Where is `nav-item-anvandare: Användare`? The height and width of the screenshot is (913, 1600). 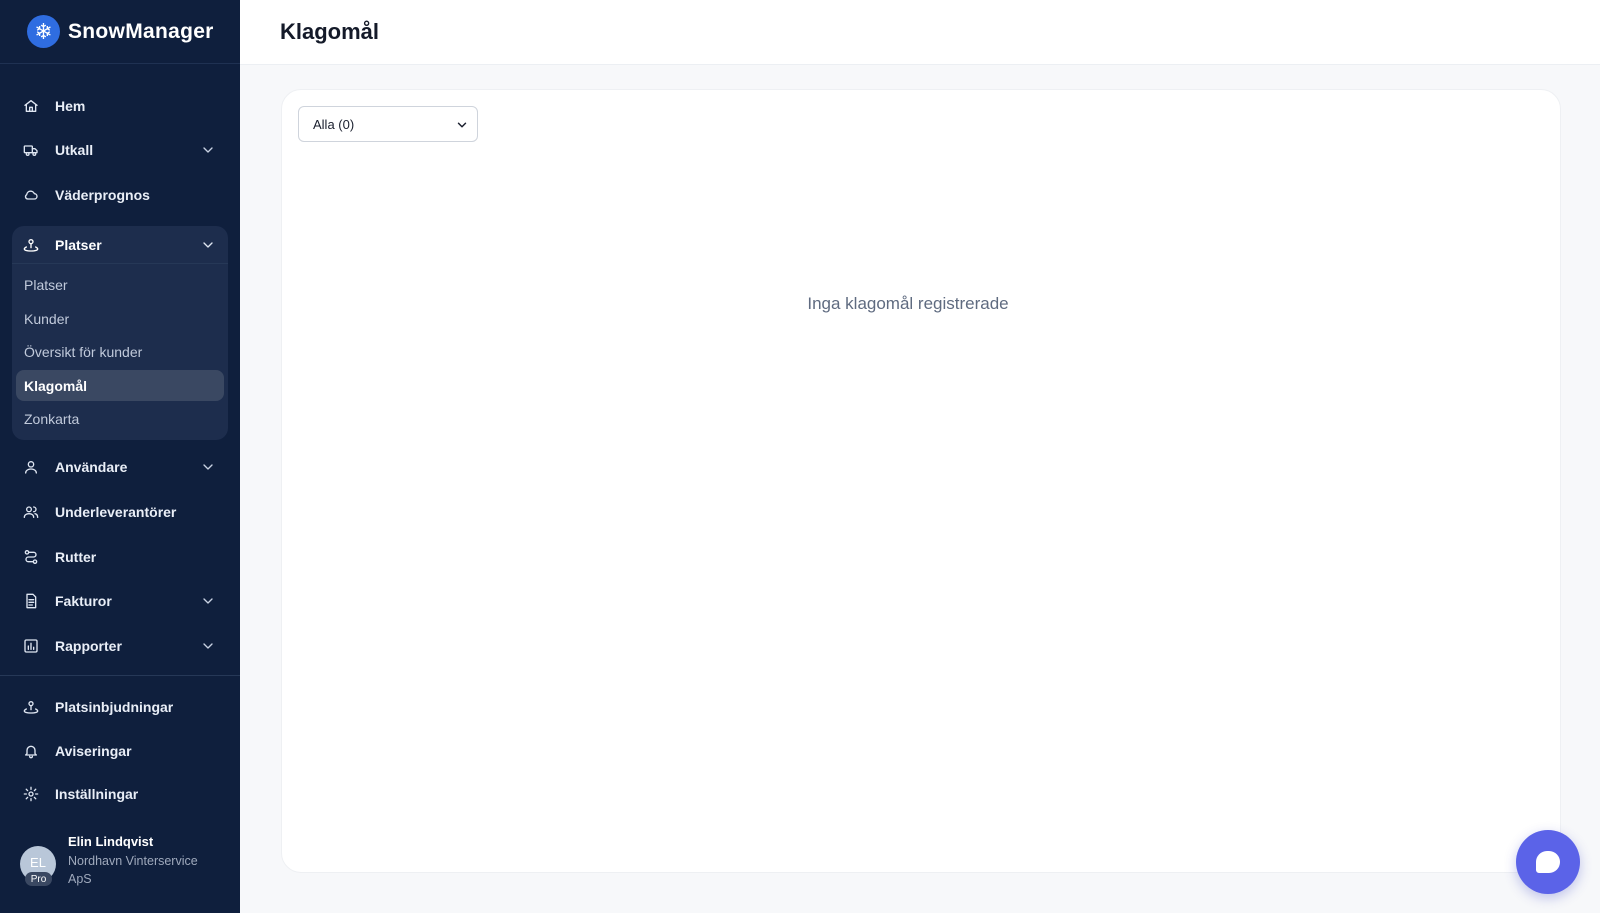
nav-item-anvandare: Användare is located at coordinates (120, 467).